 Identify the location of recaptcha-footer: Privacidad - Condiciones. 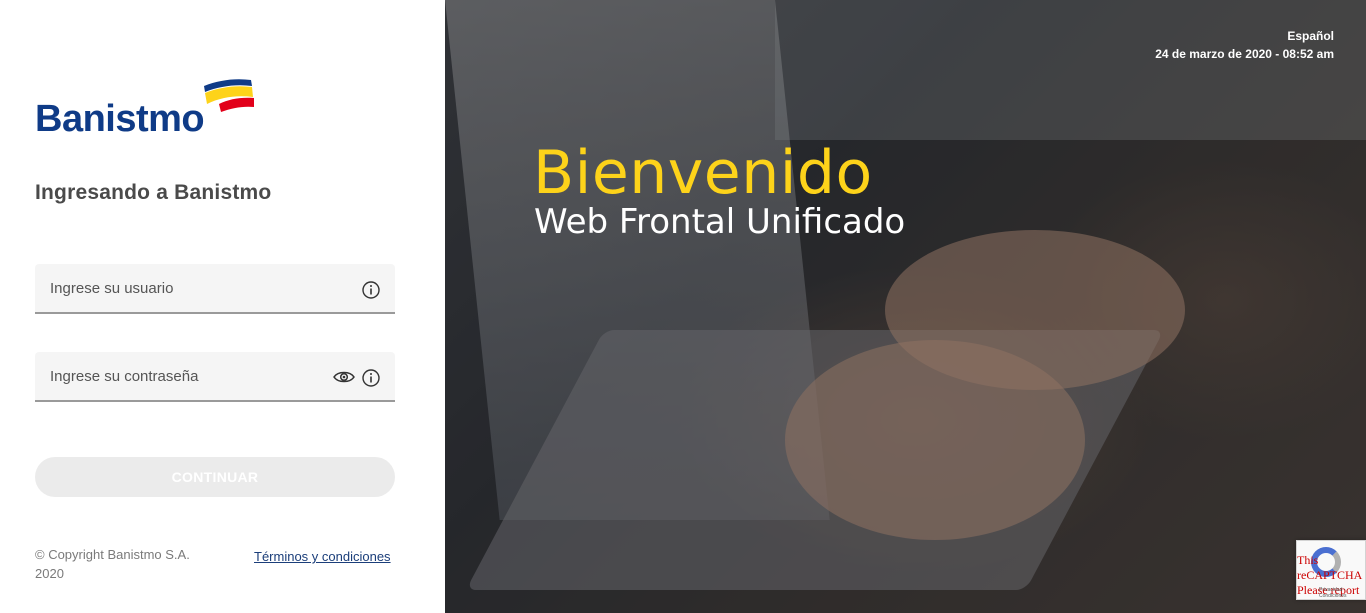
(1333, 593).